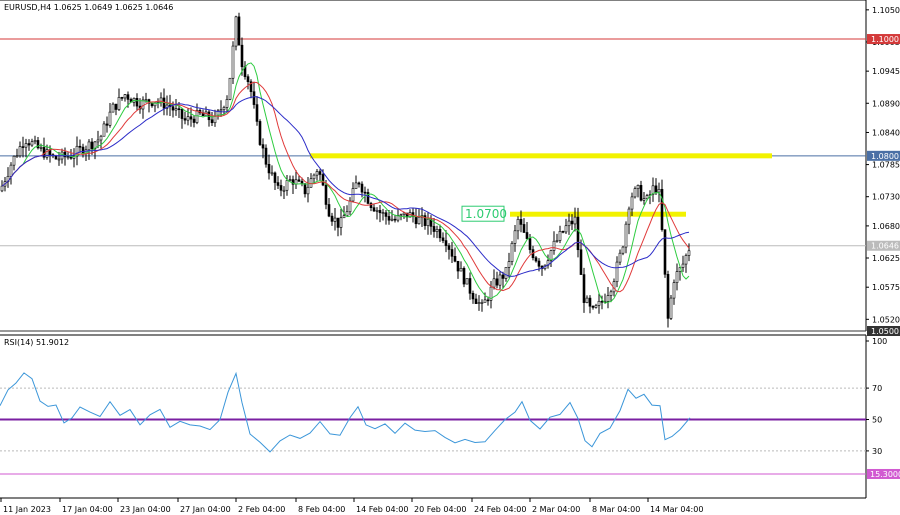  What do you see at coordinates (676, 509) in the screenshot?
I see `time-tick-label: 14 Mar 04:00` at bounding box center [676, 509].